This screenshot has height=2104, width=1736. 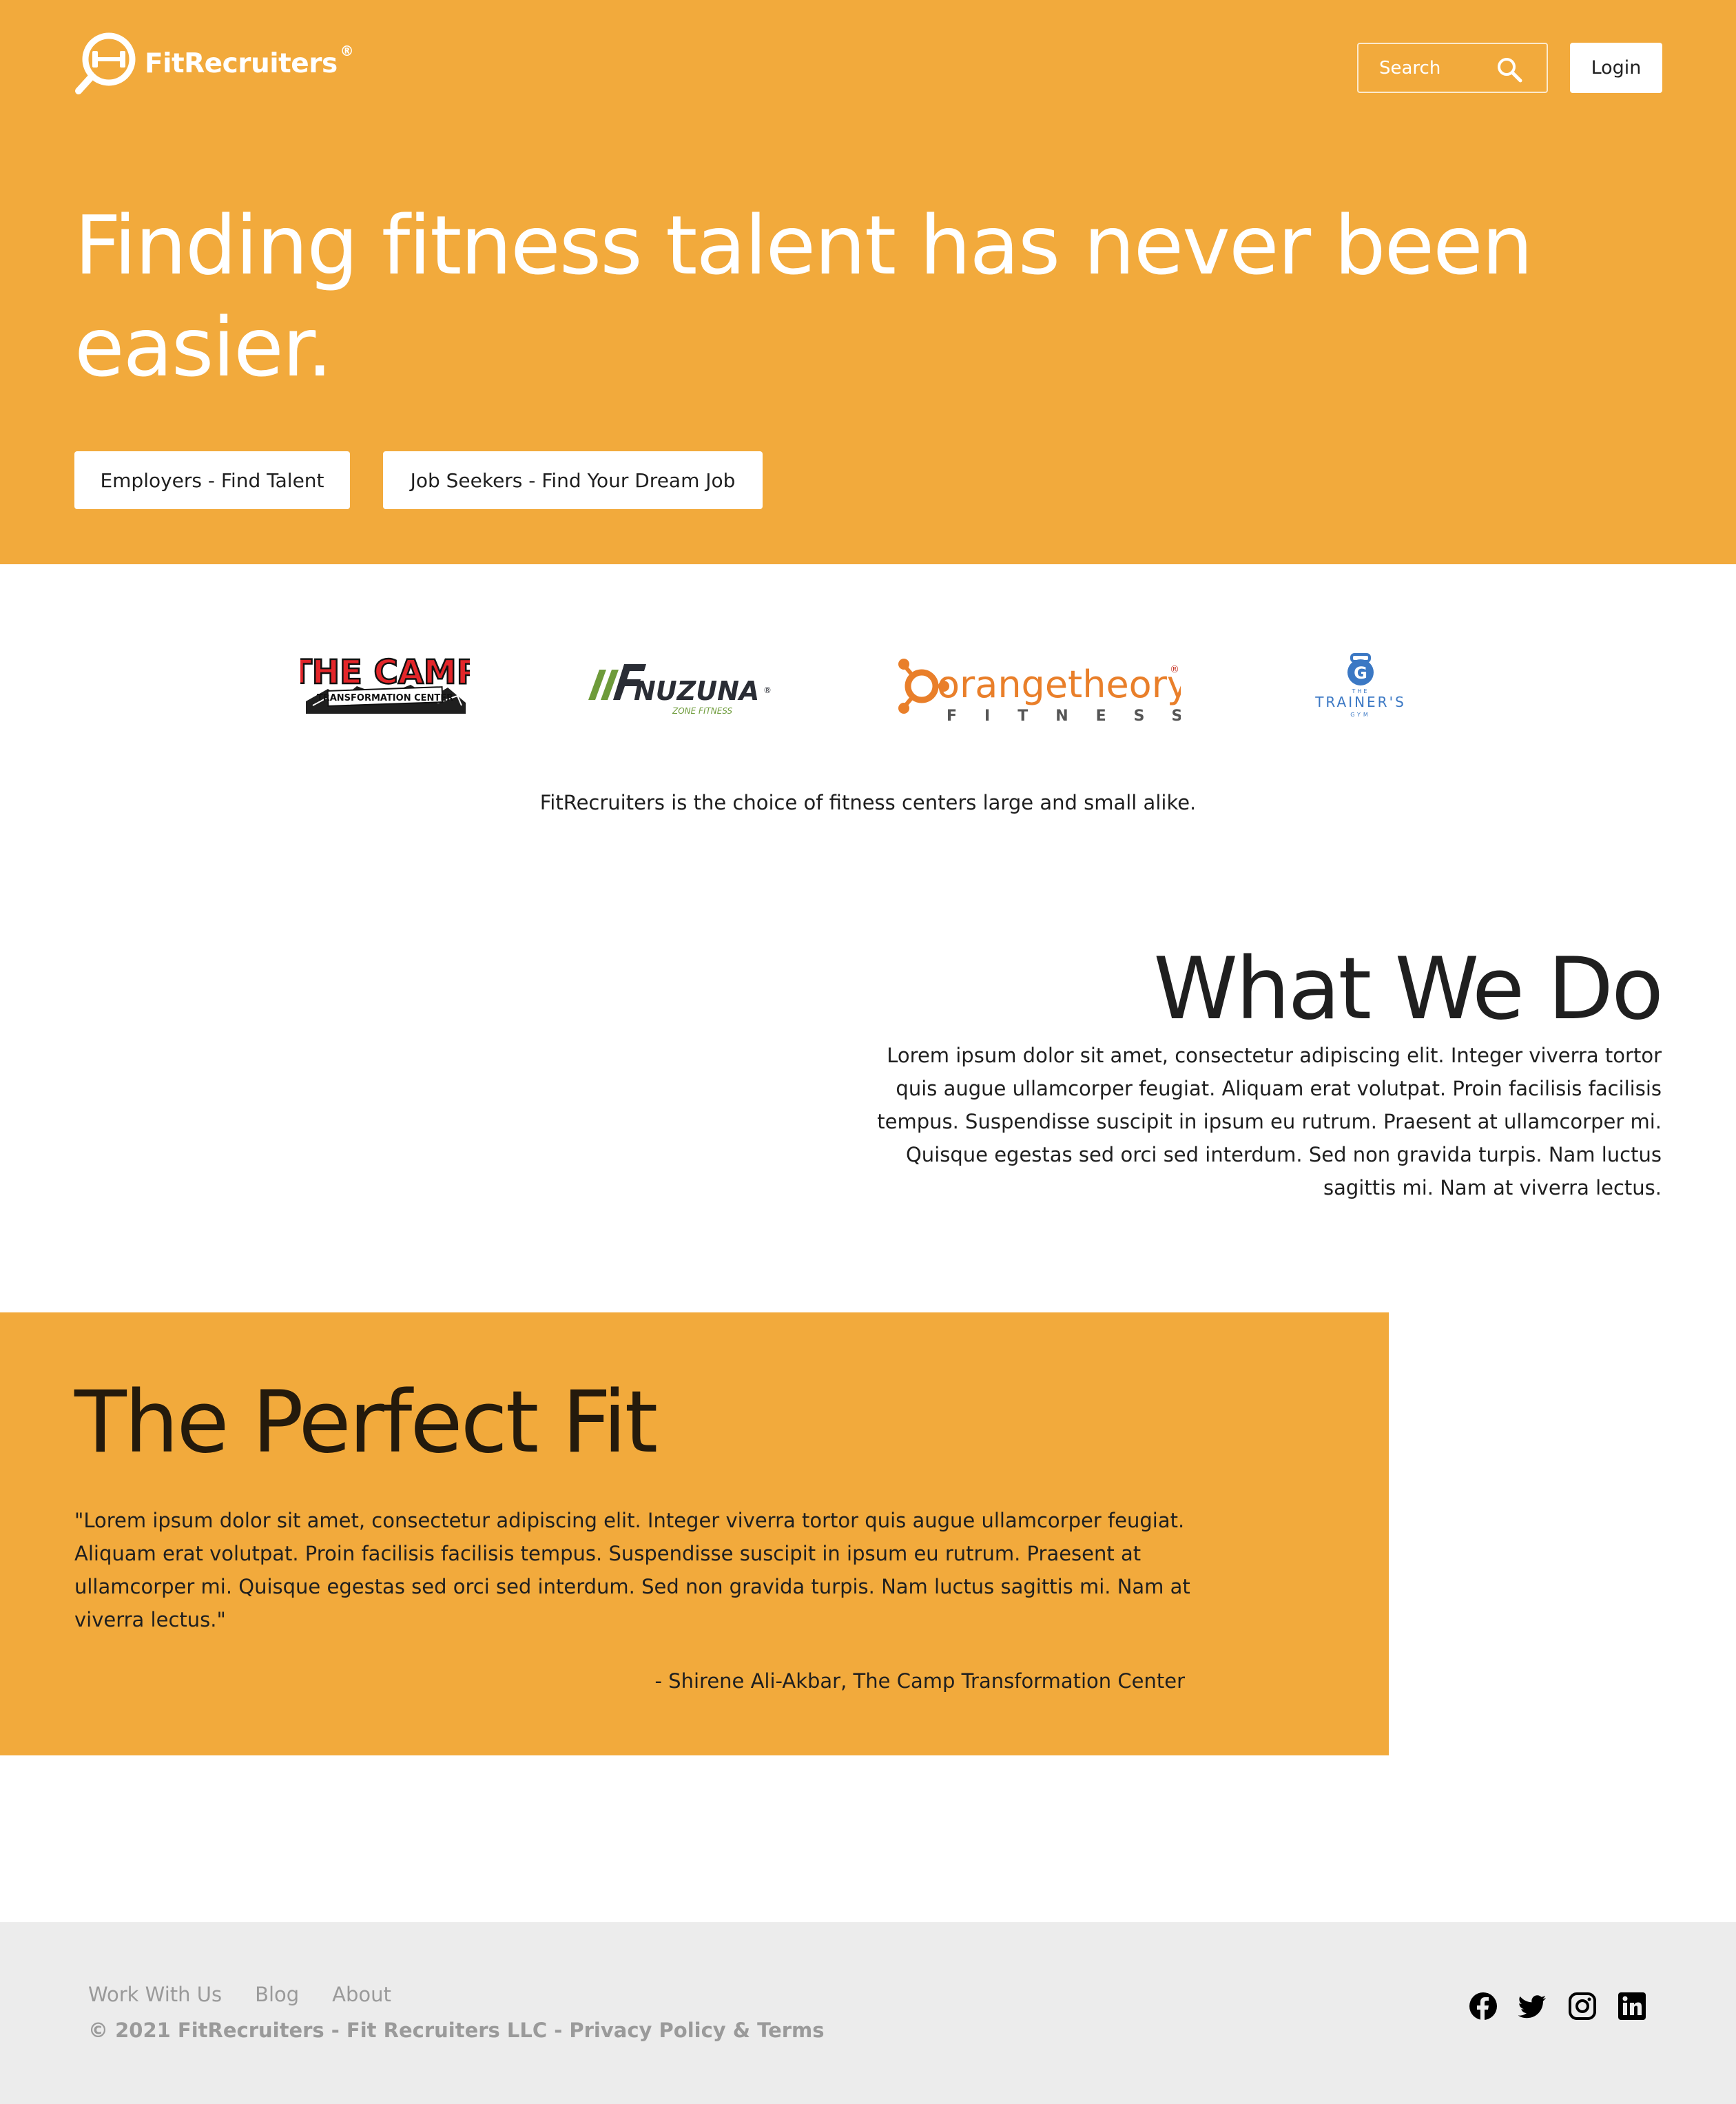 What do you see at coordinates (1064, 716) in the screenshot?
I see `svg-text: FITNESS` at bounding box center [1064, 716].